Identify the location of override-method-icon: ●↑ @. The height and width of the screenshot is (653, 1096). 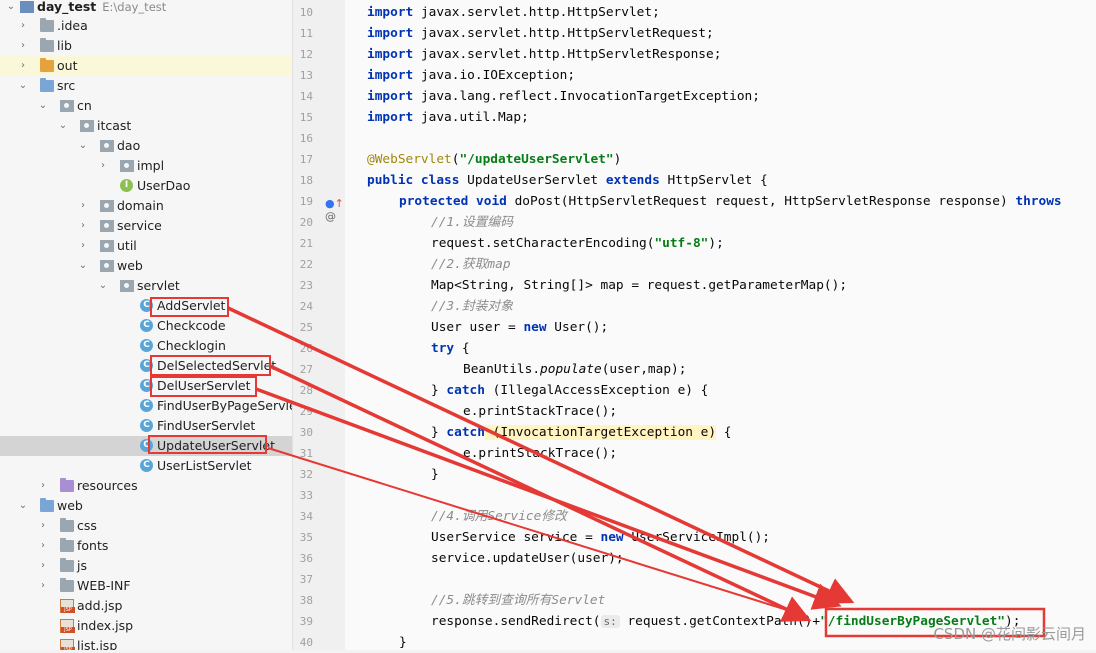
(335, 210).